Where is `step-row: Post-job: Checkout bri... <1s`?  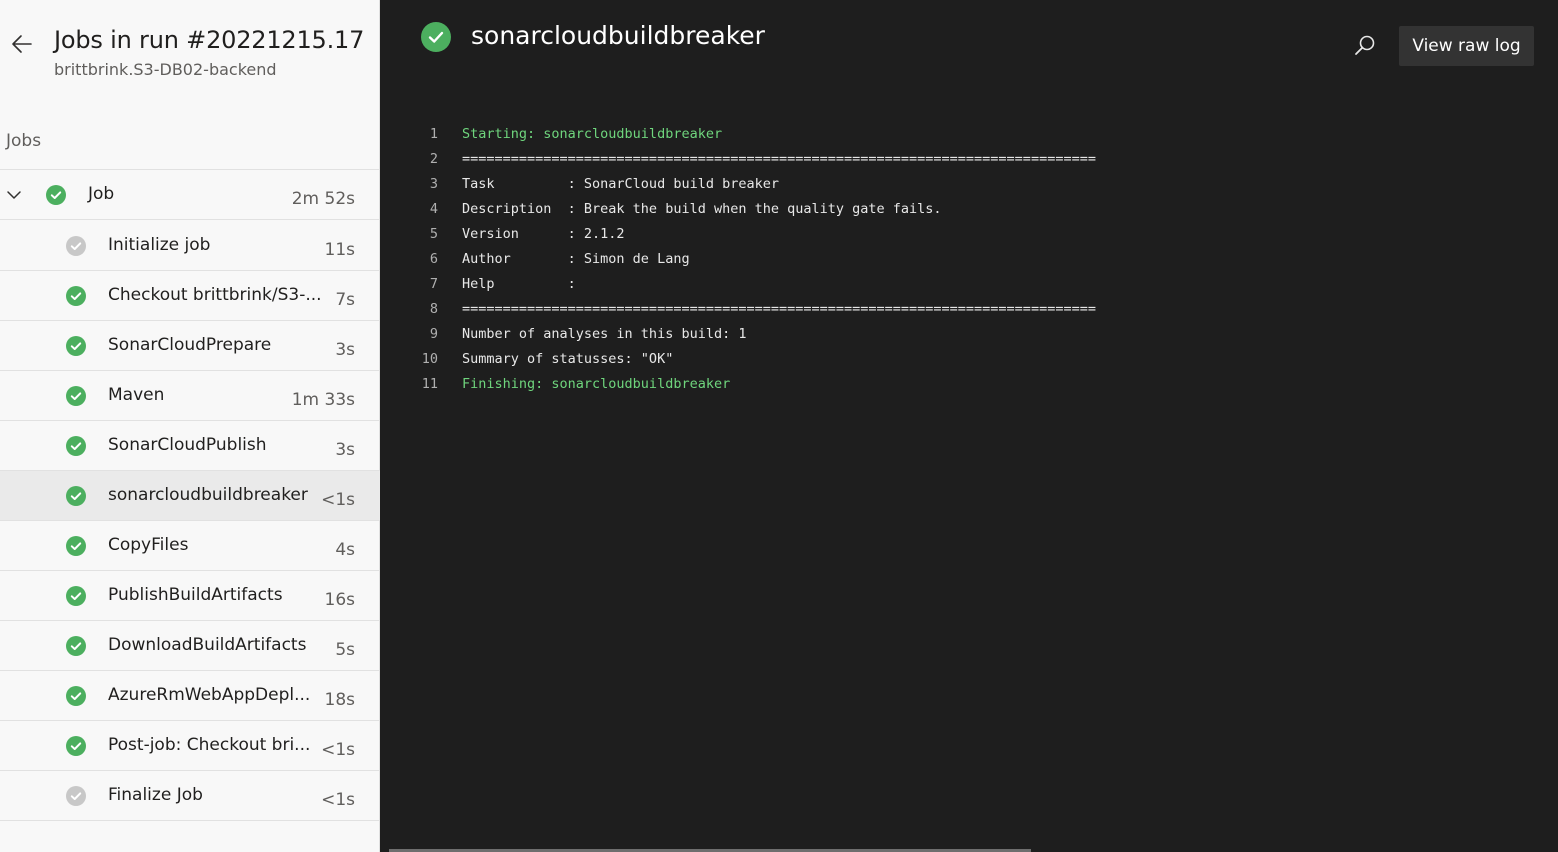
step-row: Post-job: Checkout bri... <1s is located at coordinates (190, 746).